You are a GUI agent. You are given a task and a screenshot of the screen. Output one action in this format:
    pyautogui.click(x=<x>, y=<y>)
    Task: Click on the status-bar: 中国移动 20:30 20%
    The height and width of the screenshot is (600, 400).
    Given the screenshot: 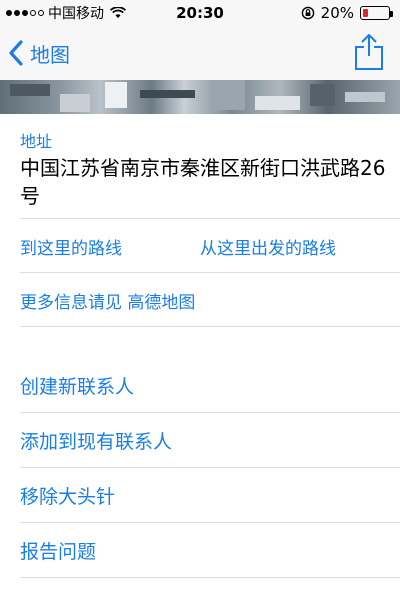 What is the action you would take?
    pyautogui.click(x=200, y=13)
    